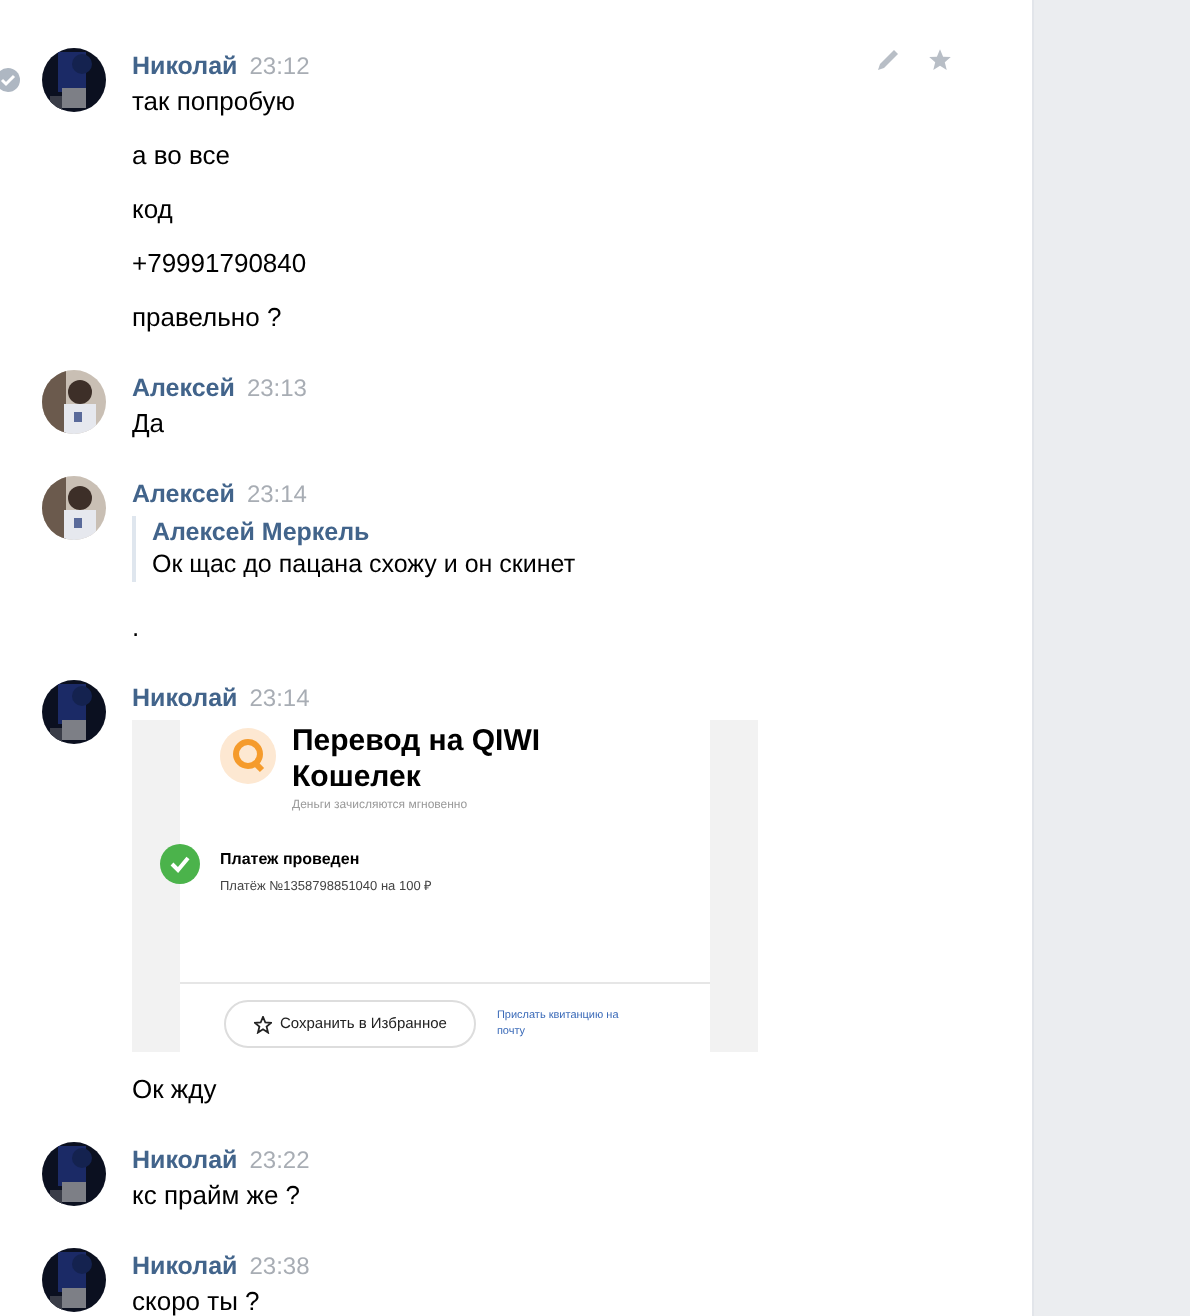 This screenshot has height=1316, width=1190. Describe the element at coordinates (214, 101) in the screenshot. I see `message-text: так попробую` at that location.